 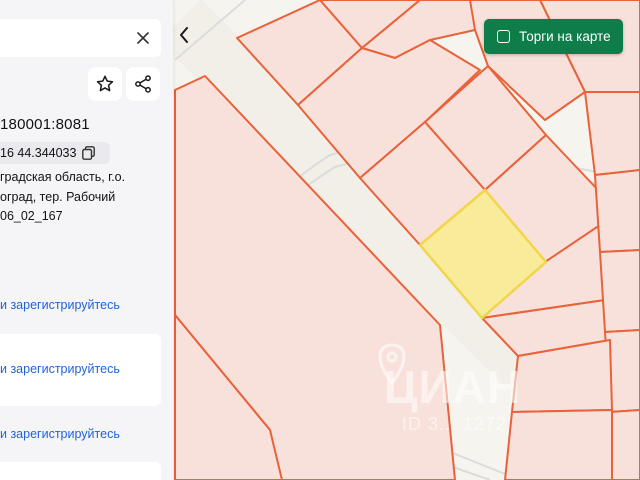 I want to click on share-button, so click(x=143, y=84).